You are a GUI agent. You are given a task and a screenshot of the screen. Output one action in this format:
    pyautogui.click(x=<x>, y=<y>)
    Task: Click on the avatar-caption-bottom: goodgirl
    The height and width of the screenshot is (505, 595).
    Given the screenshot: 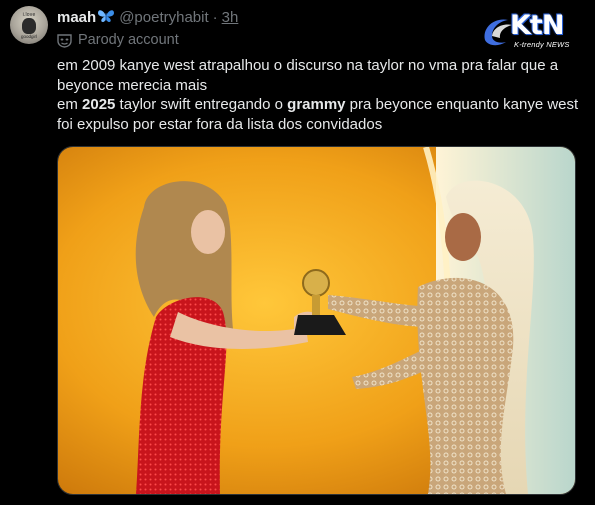 What is the action you would take?
    pyautogui.click(x=28, y=36)
    